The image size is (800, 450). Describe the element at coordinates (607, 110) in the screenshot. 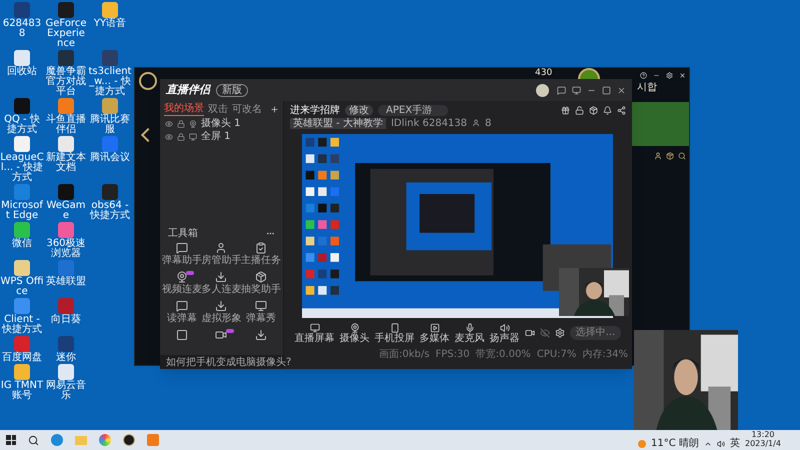

I see `bell-icon` at that location.